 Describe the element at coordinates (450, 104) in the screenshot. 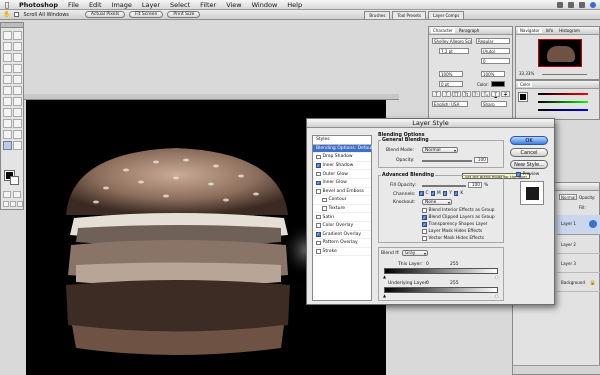

I see `language-select: English: USA` at that location.